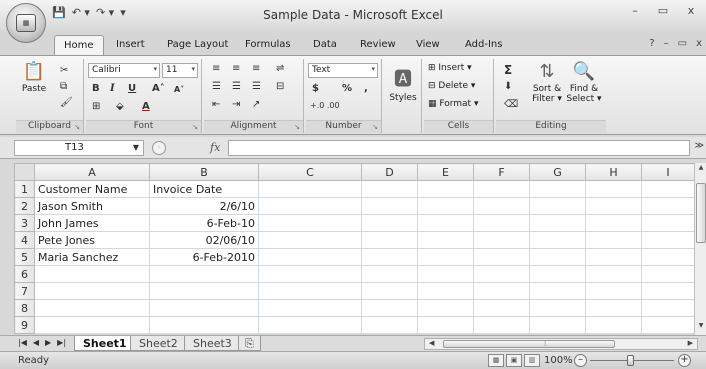  I want to click on cell-b3: 6-Feb-10, so click(204, 223).